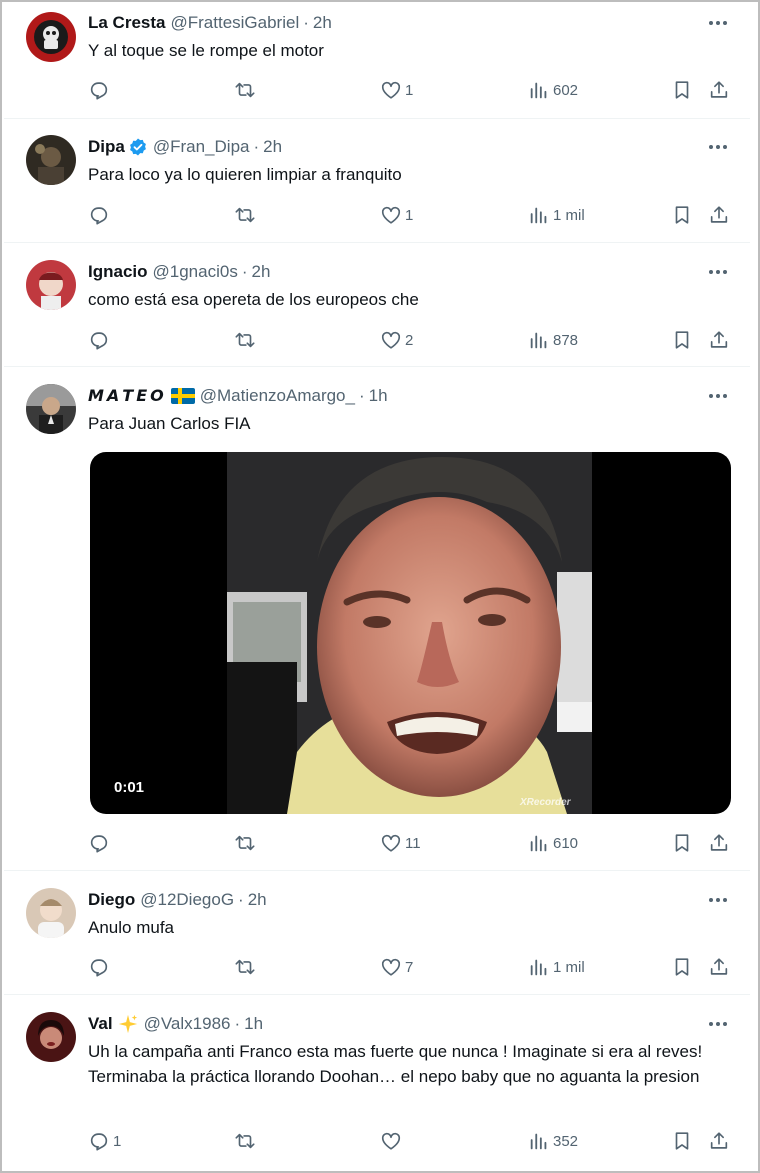  What do you see at coordinates (553, 1141) in the screenshot?
I see `views-button: 352` at bounding box center [553, 1141].